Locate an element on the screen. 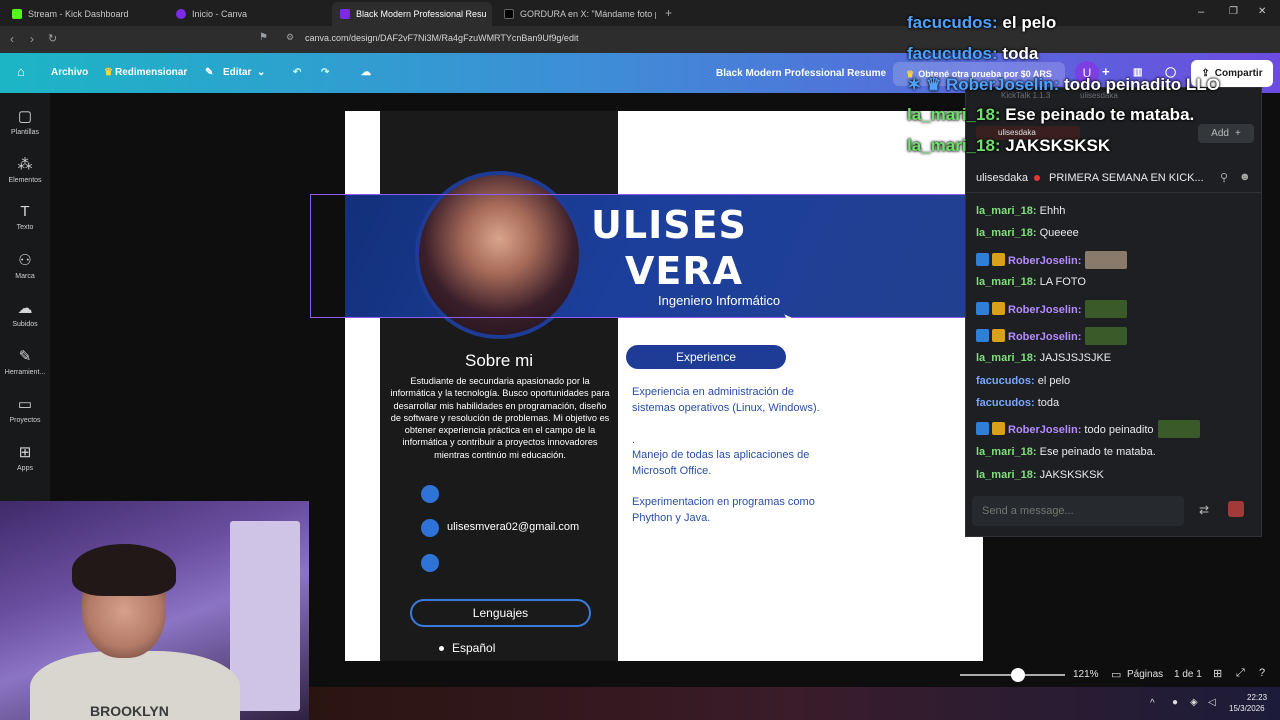  overlay-username: facucudos is located at coordinates (950, 22).